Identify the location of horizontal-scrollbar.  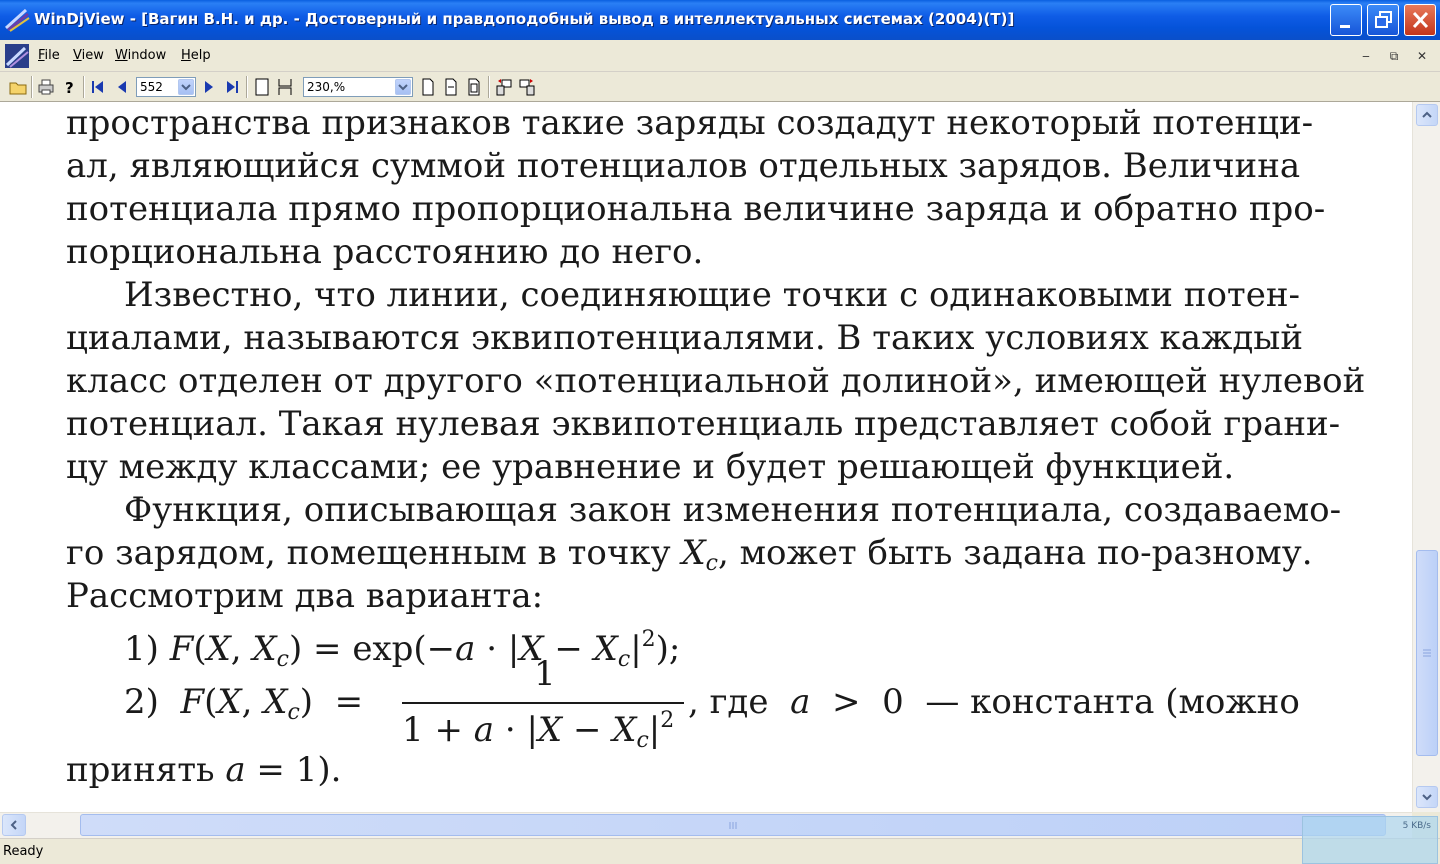
(706, 825).